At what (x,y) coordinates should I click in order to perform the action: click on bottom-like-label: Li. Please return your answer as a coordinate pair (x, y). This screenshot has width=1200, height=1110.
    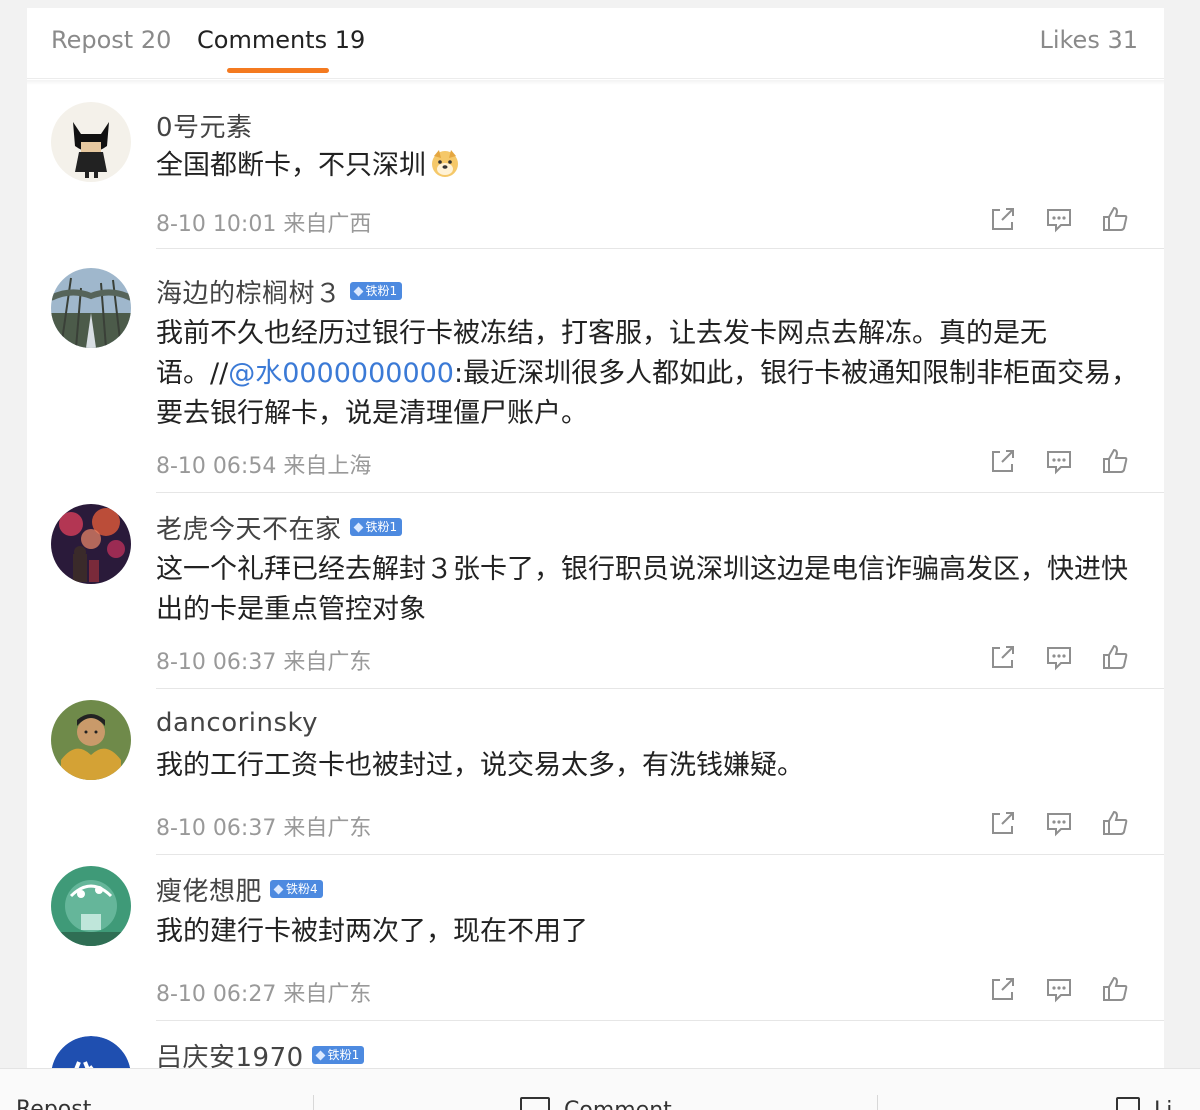
    Looking at the image, I should click on (1163, 1104).